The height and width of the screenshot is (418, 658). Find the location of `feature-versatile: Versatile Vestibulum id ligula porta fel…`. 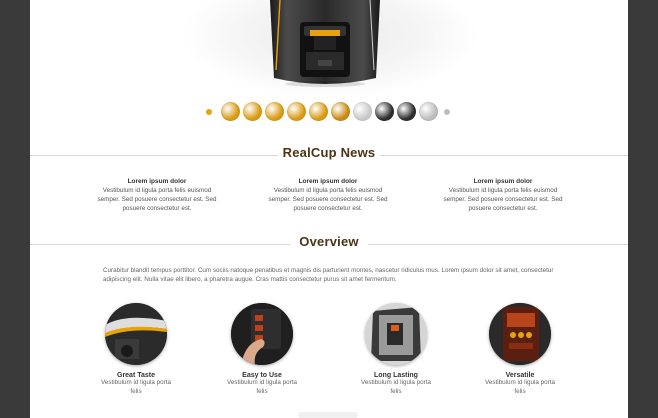

feature-versatile: Versatile Vestibulum id ligula porta fel… is located at coordinates (520, 349).